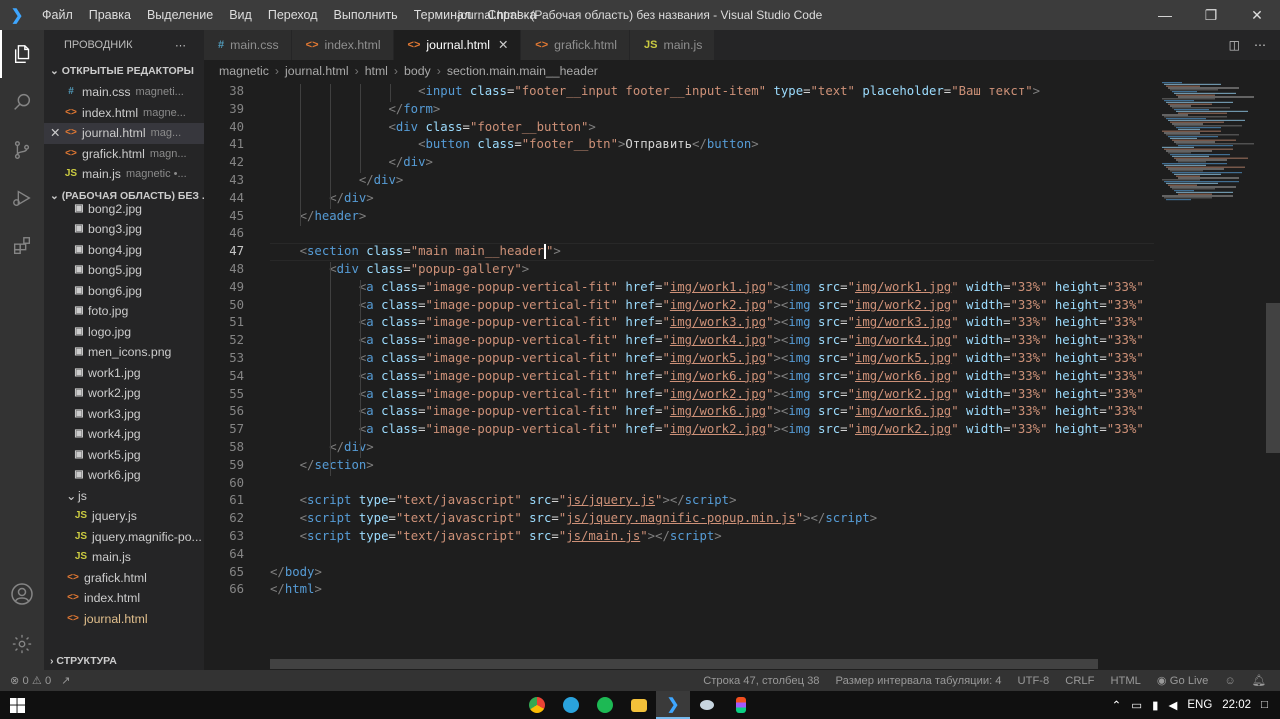  Describe the element at coordinates (124, 619) in the screenshot. I see `file-item: <> journal.html` at that location.